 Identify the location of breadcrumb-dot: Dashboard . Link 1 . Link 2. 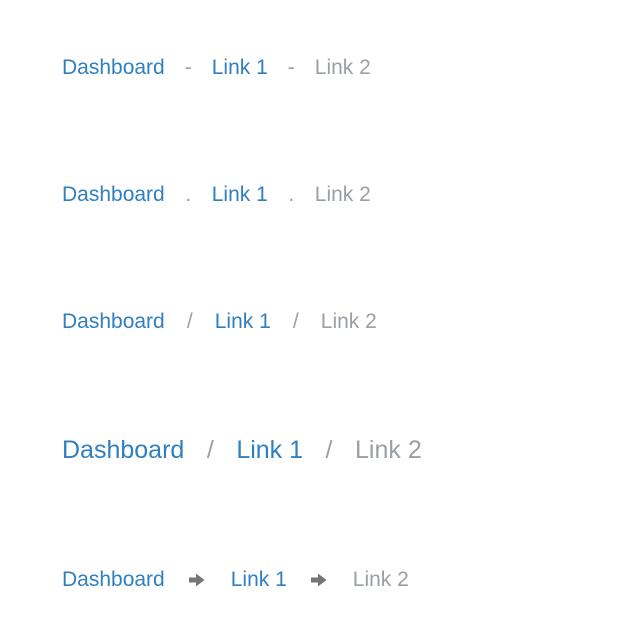
(216, 195).